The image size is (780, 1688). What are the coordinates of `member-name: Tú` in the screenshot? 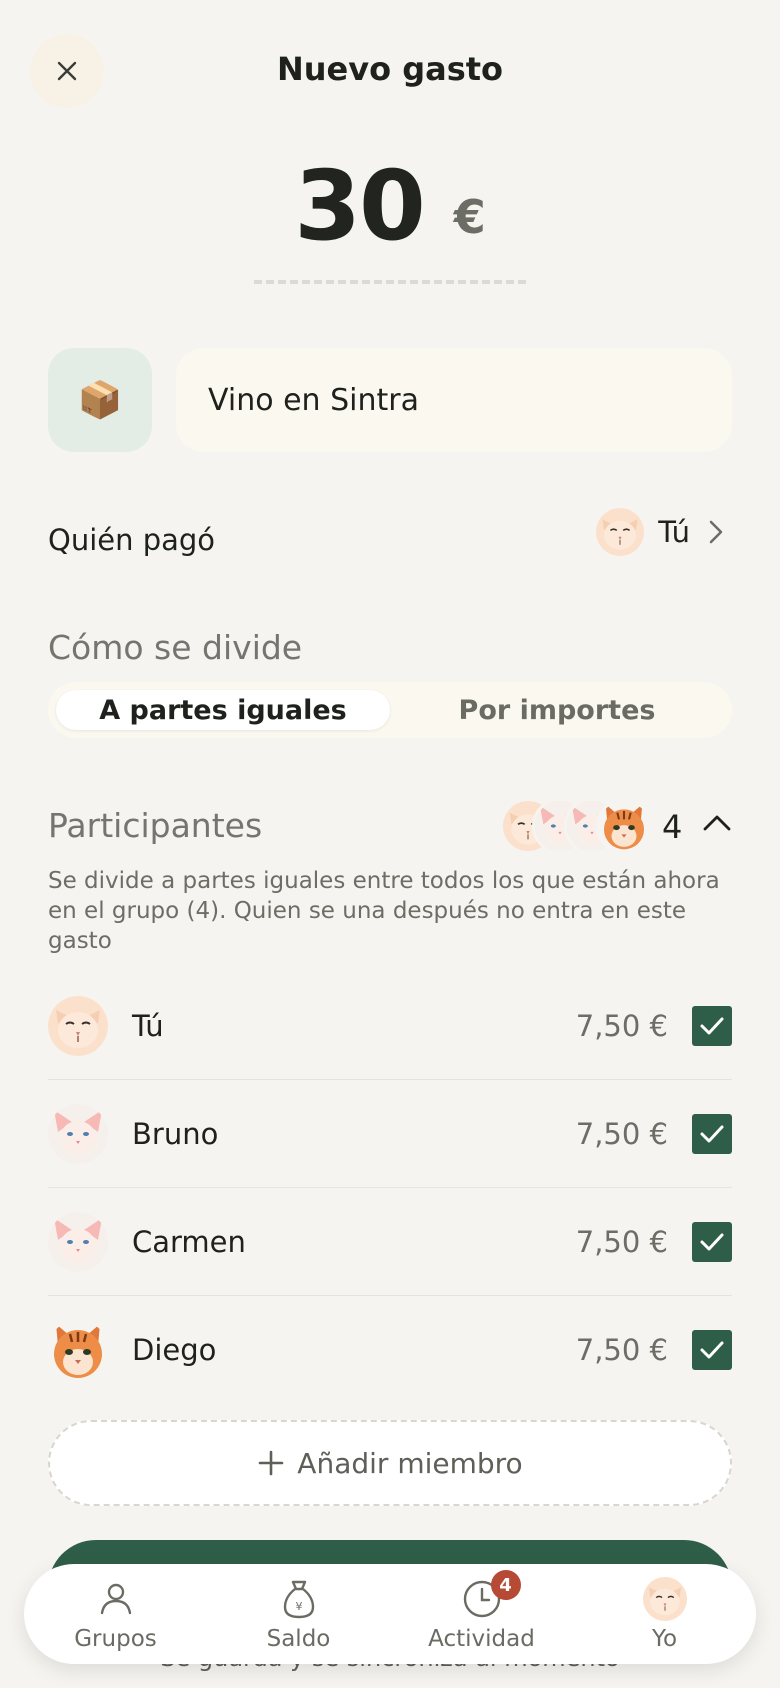 It's located at (148, 1025).